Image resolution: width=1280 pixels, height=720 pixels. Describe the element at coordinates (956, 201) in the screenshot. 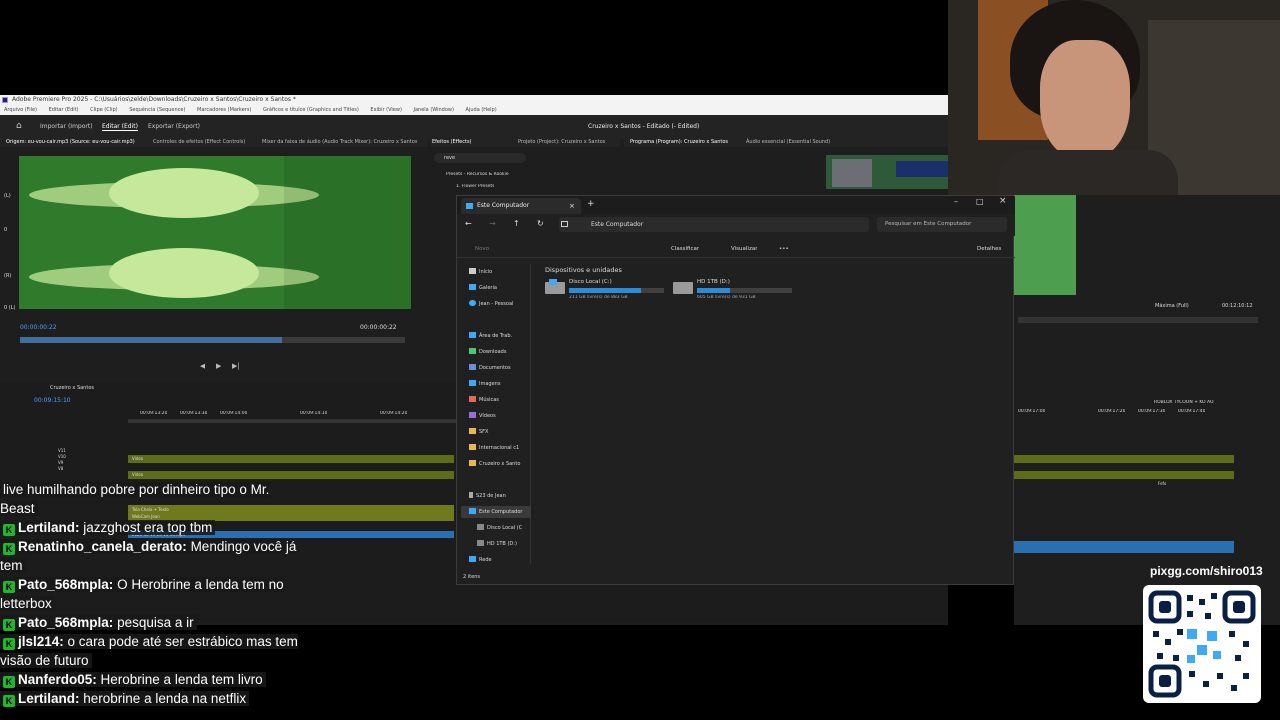

I see `minimize-button: –` at that location.